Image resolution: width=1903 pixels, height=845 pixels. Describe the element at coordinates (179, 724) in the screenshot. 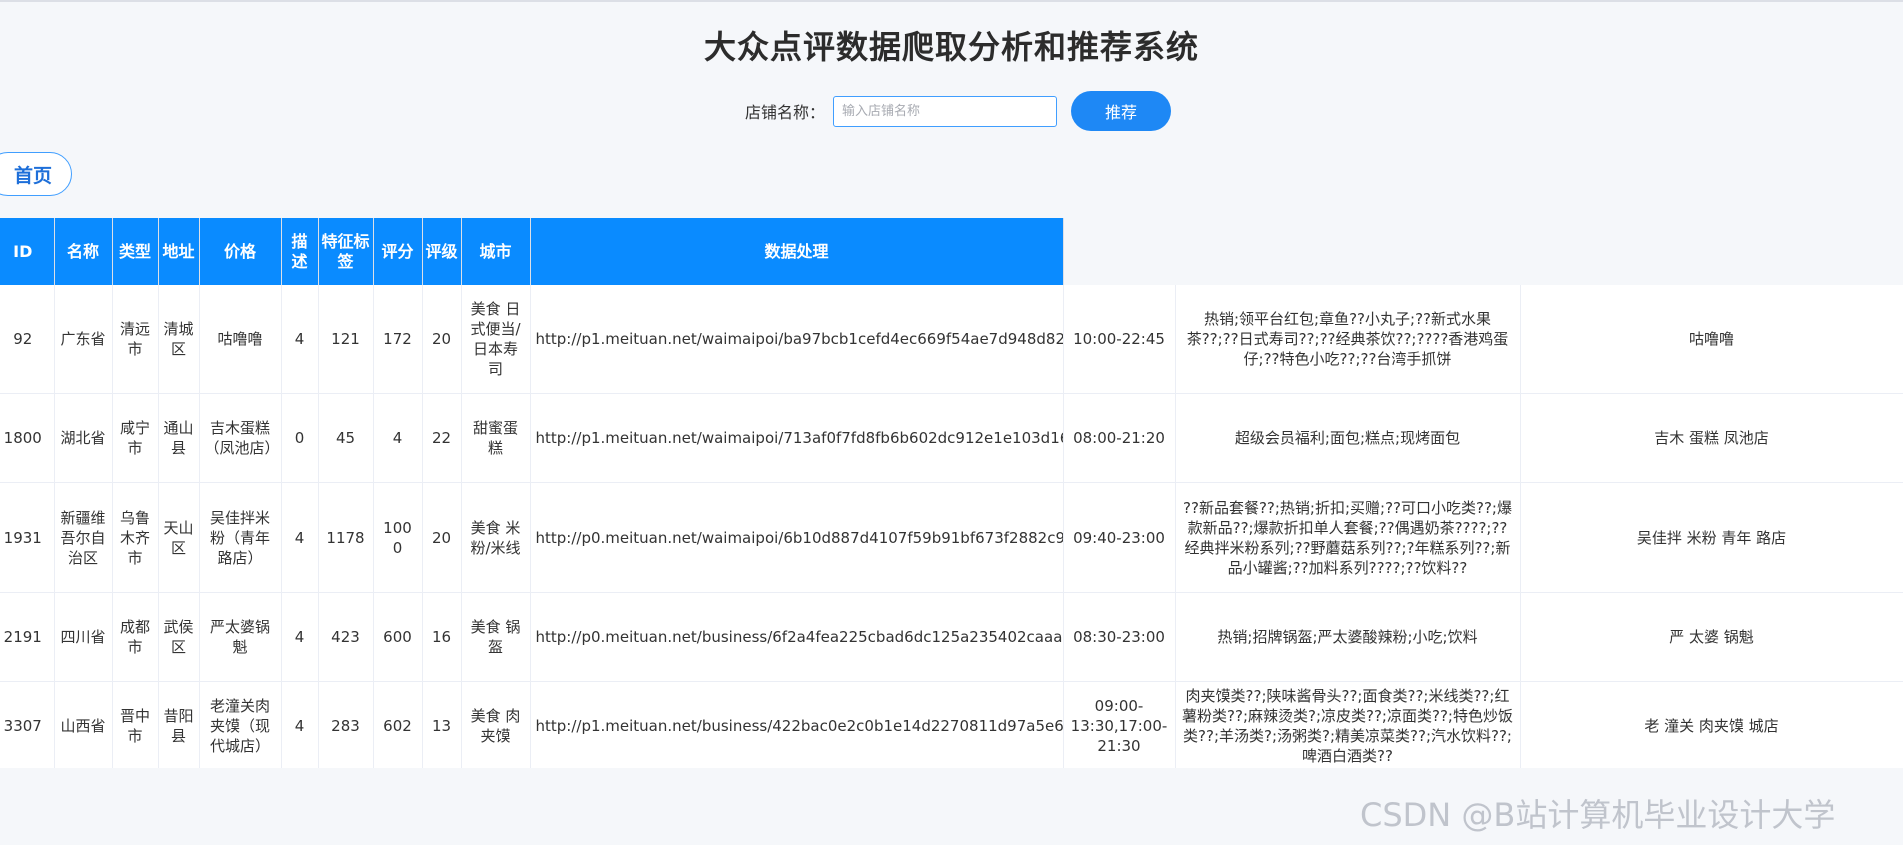

I see `cell-district: 昔阳县` at that location.